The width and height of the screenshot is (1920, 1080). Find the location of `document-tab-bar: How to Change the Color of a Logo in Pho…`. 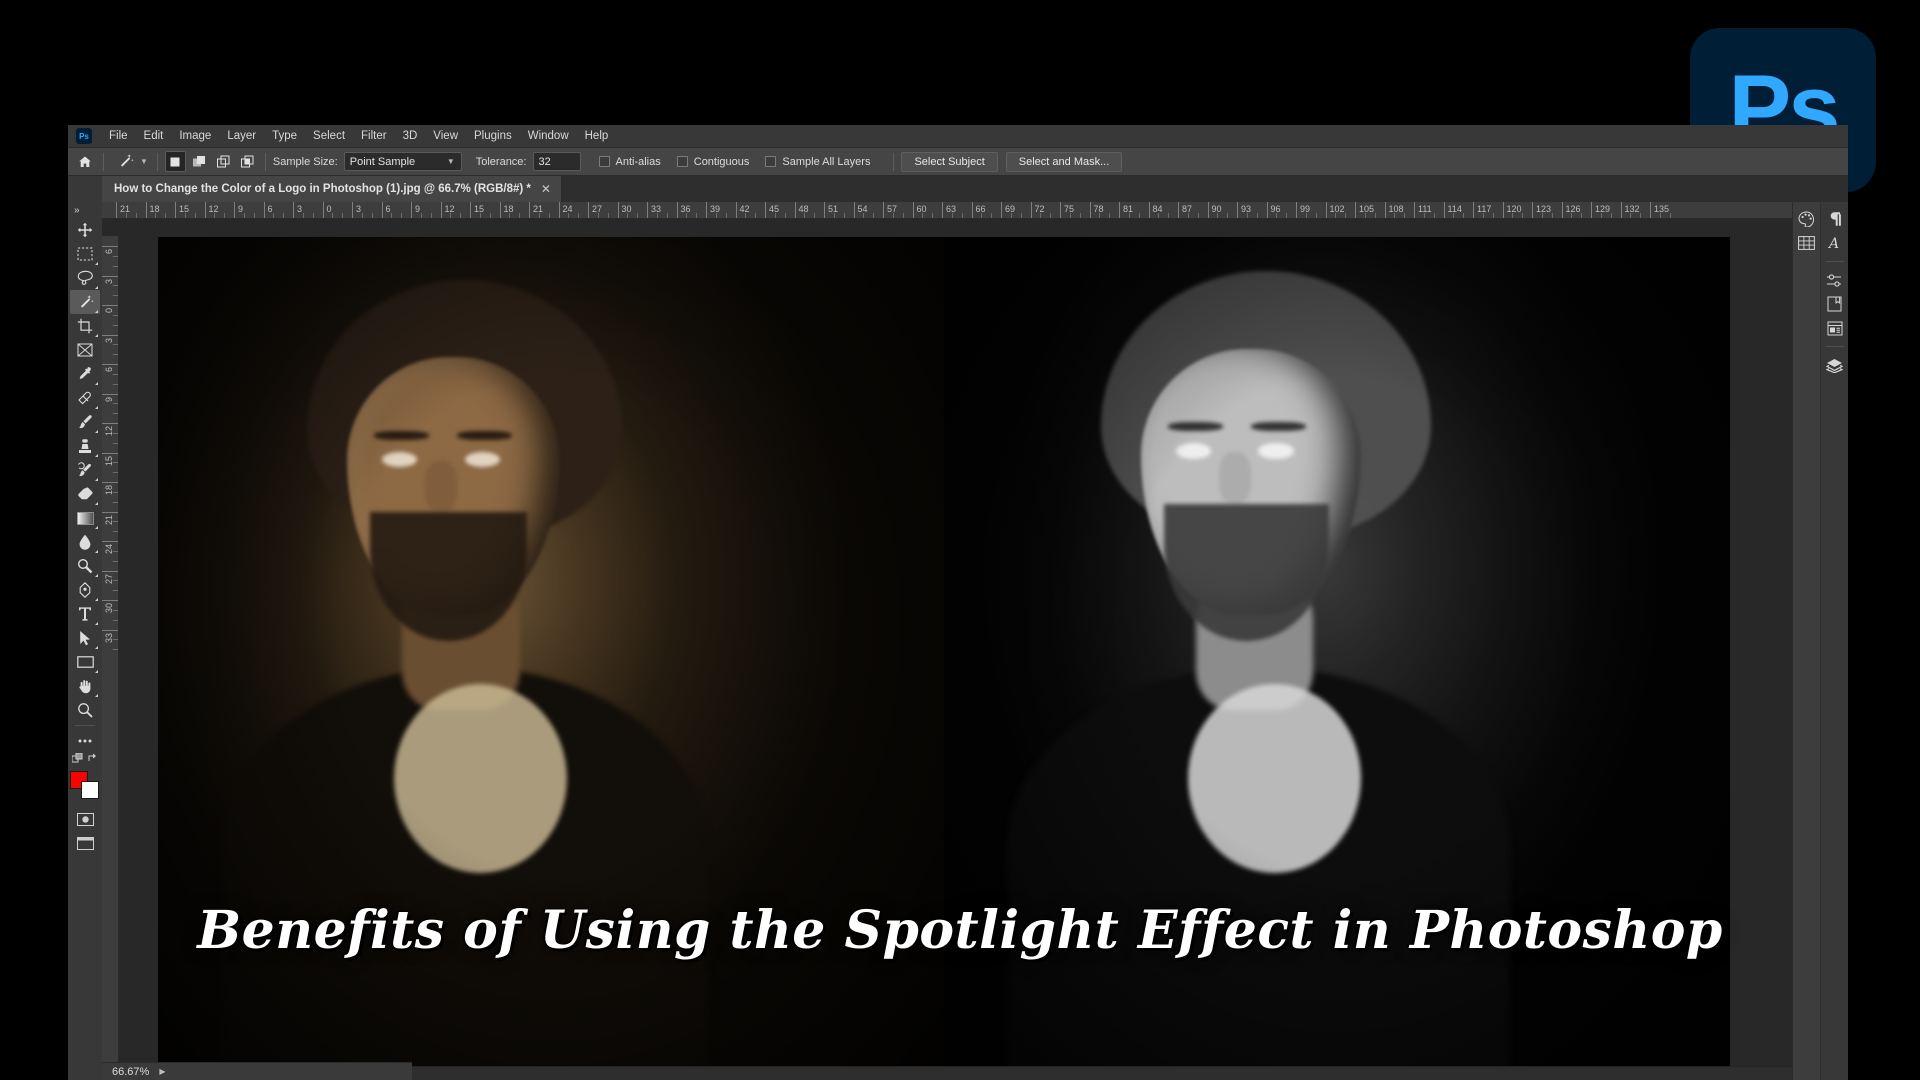

document-tab-bar: How to Change the Color of a Logo in Pho… is located at coordinates (958, 189).